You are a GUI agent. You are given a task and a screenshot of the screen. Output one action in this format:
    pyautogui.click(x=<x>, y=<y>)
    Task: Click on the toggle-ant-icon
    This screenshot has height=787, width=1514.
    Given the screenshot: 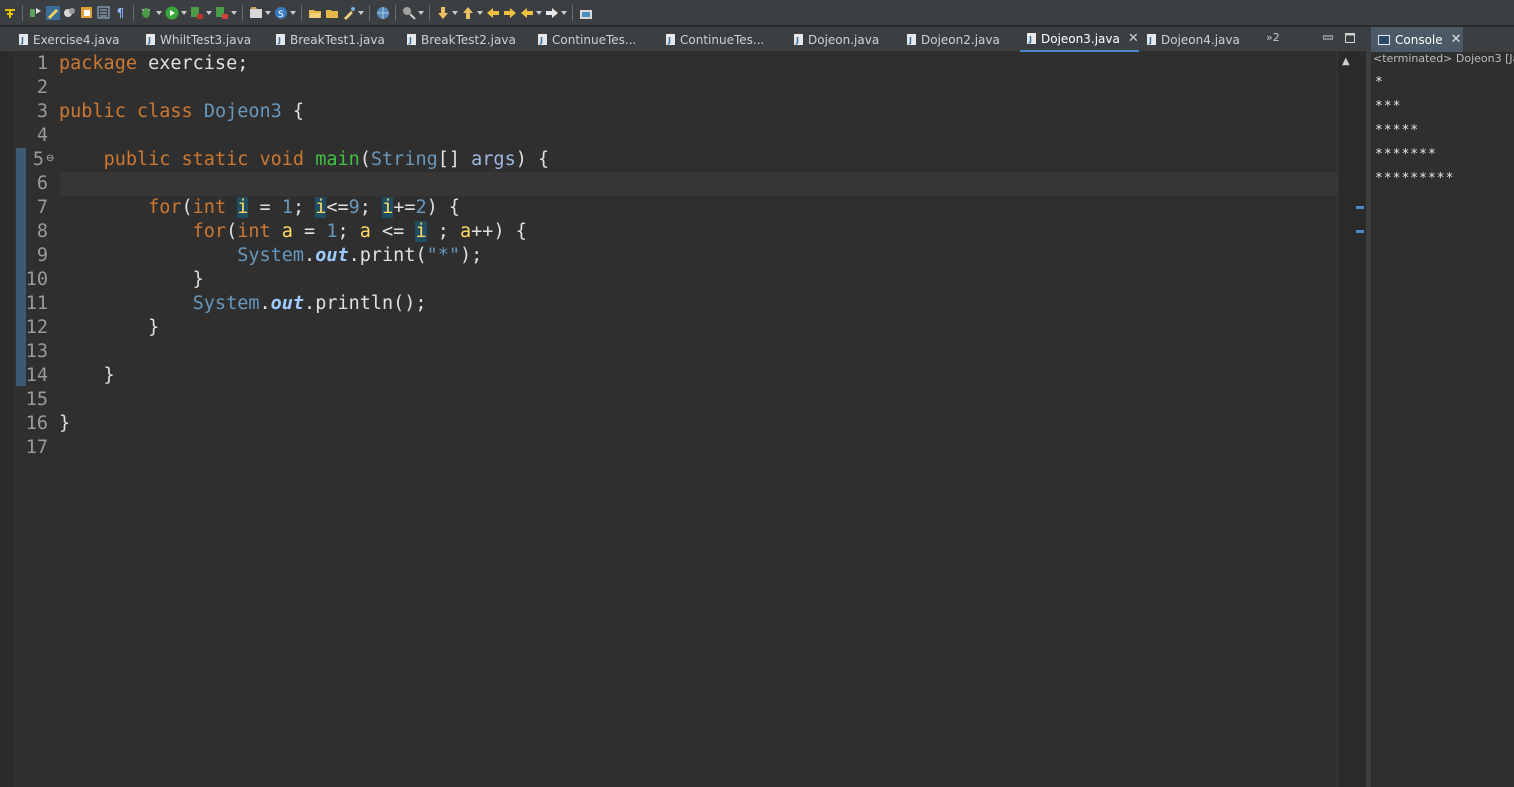 What is the action you would take?
    pyautogui.click(x=9, y=12)
    